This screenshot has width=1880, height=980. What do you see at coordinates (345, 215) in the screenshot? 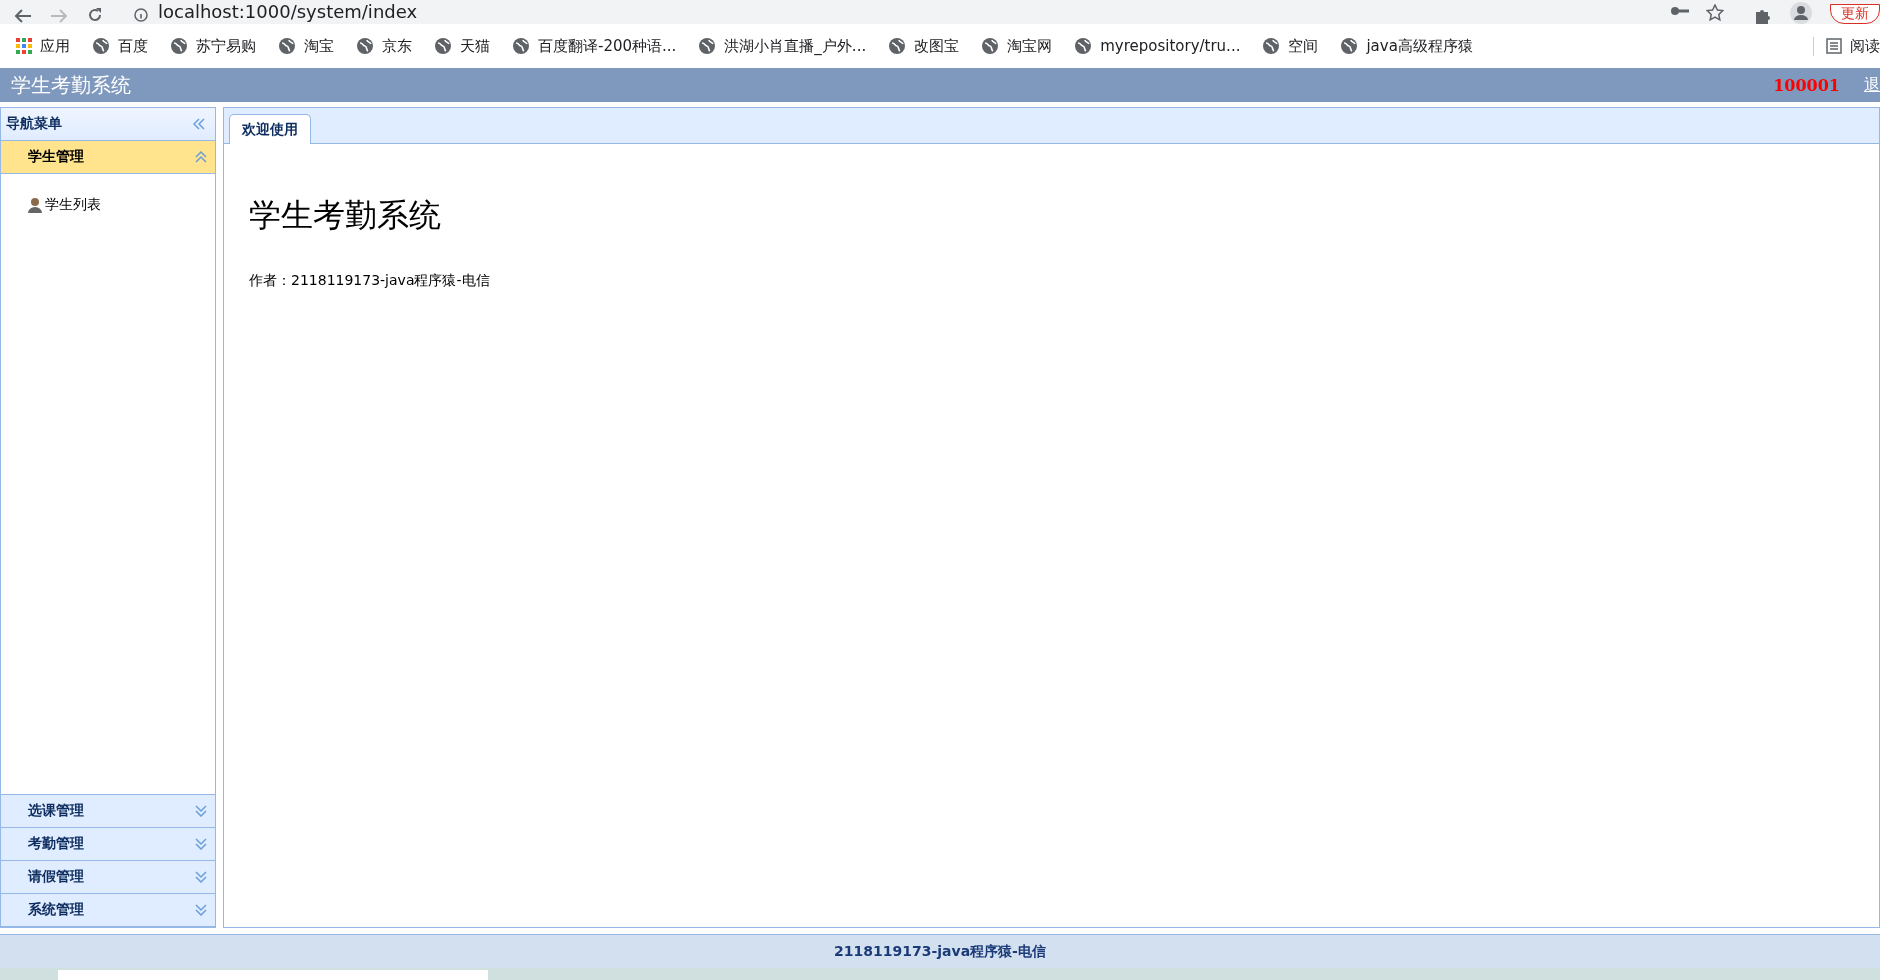
I see `page-heading: 学生考勤系统` at bounding box center [345, 215].